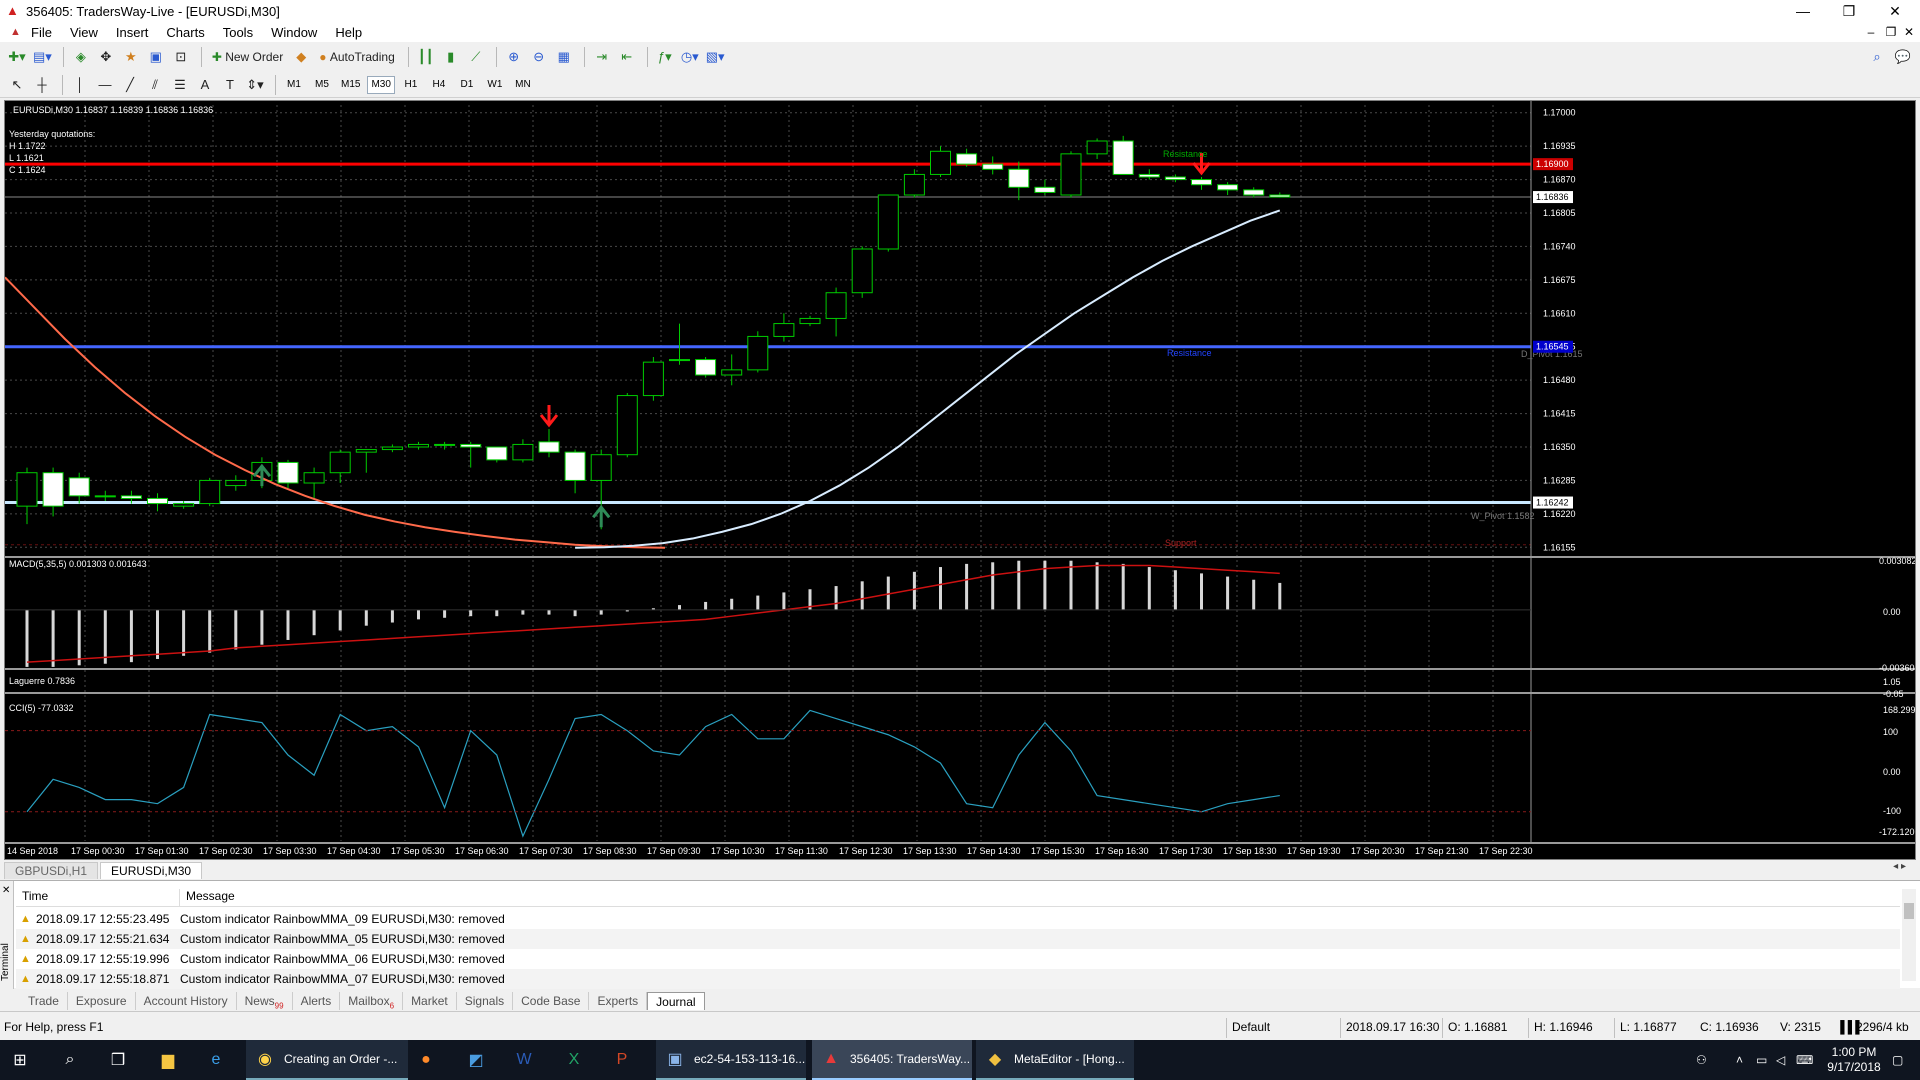 The height and width of the screenshot is (1080, 1920). Describe the element at coordinates (98, 897) in the screenshot. I see `col-time: Time` at that location.